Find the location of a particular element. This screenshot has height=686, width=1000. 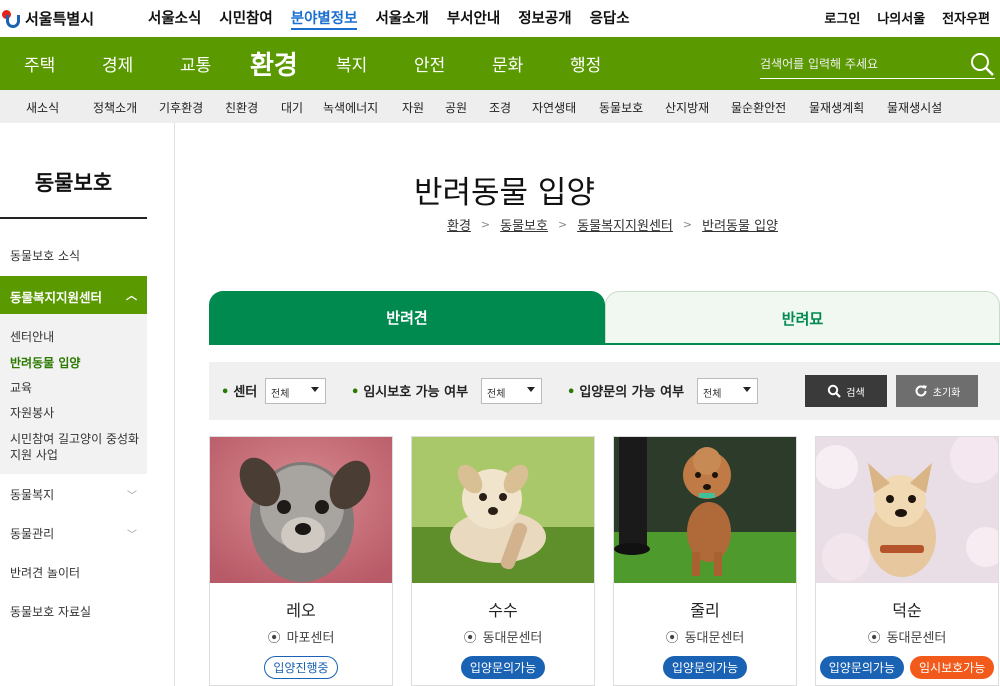

gnb-item-departments: 부서안내 is located at coordinates (473, 18).